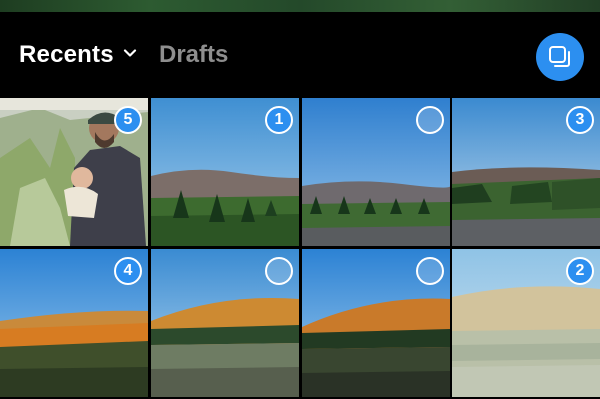 The height and width of the screenshot is (399, 600). What do you see at coordinates (74, 323) in the screenshot?
I see `photo-thumbnail: 4` at bounding box center [74, 323].